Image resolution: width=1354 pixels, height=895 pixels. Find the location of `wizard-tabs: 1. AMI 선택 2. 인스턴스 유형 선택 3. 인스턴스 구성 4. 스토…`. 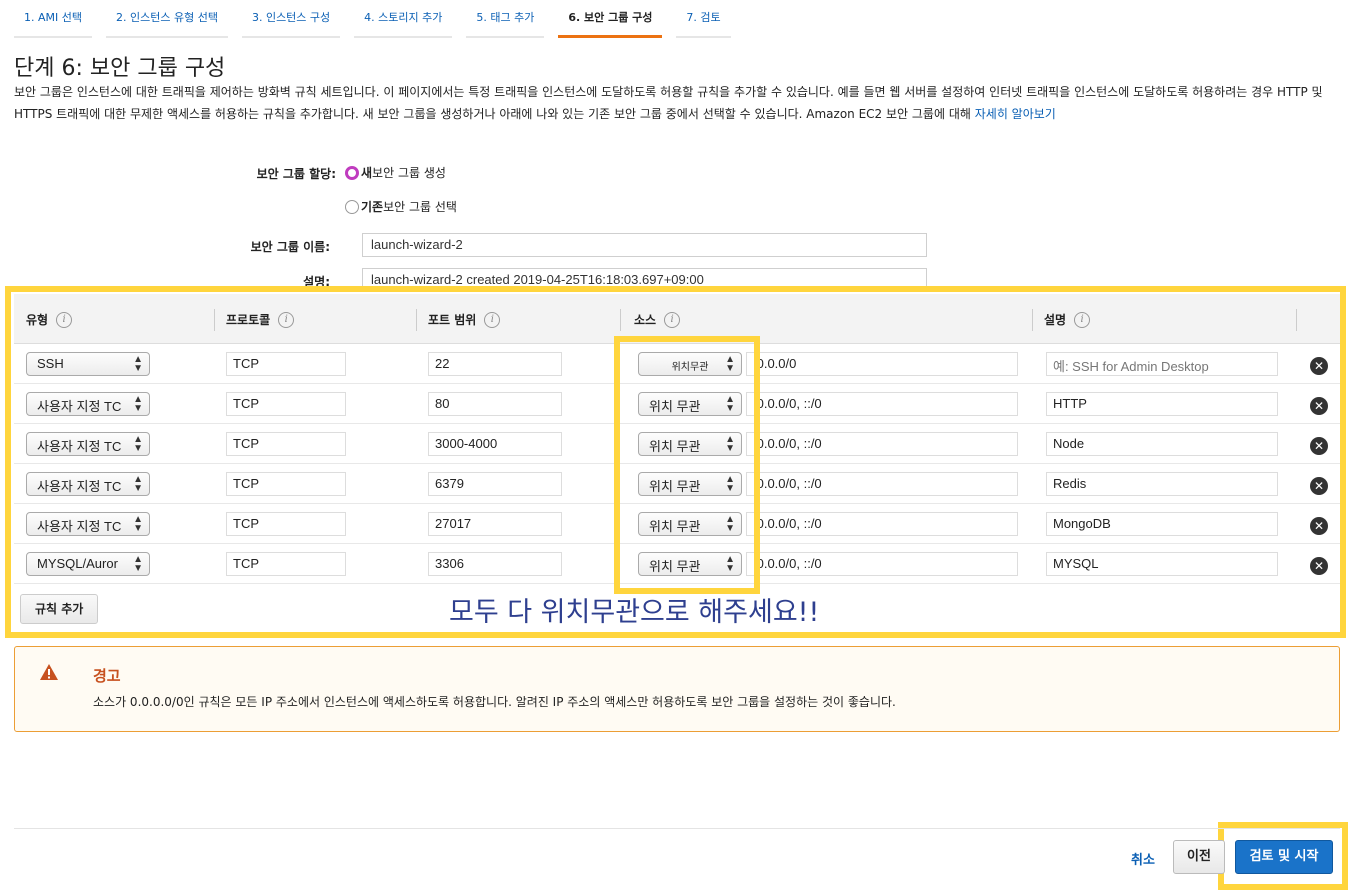

wizard-tabs: 1. AMI 선택 2. 인스턴스 유형 선택 3. 인스턴스 구성 4. 스토… is located at coordinates (379, 19).